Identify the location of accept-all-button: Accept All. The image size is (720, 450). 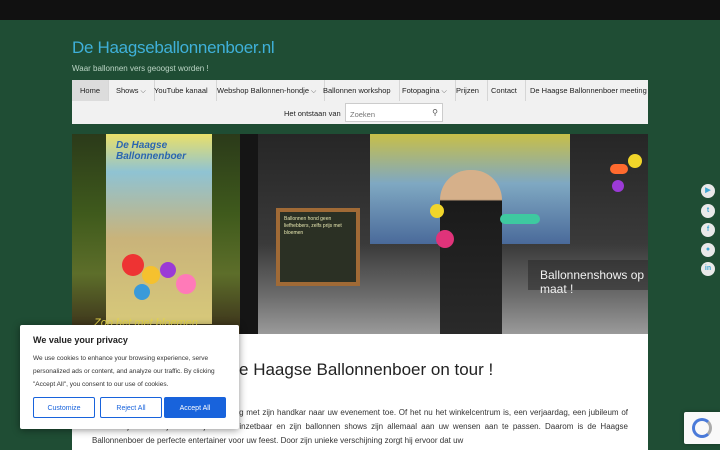
(195, 407).